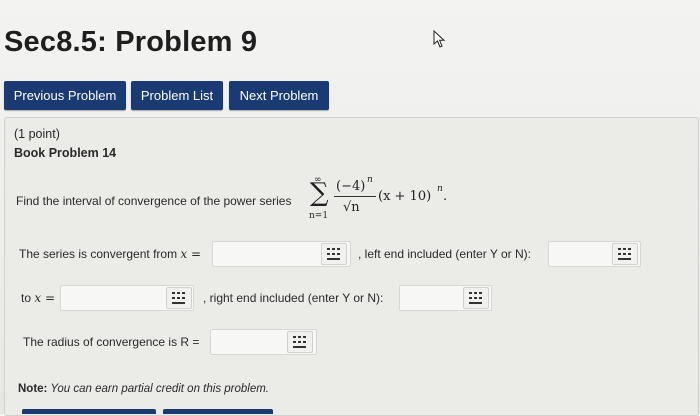  Describe the element at coordinates (218, 411) in the screenshot. I see `preview-button` at that location.